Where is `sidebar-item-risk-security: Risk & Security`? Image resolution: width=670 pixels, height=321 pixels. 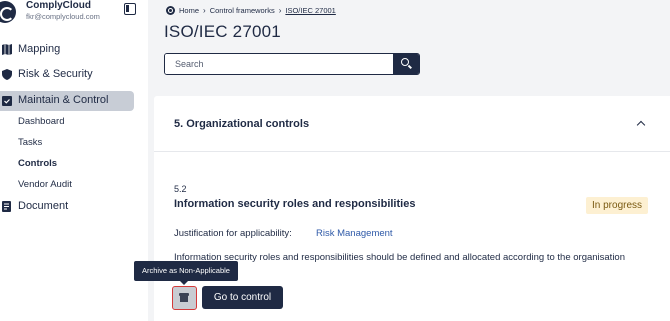
sidebar-item-risk-security: Risk & Security is located at coordinates (67, 75).